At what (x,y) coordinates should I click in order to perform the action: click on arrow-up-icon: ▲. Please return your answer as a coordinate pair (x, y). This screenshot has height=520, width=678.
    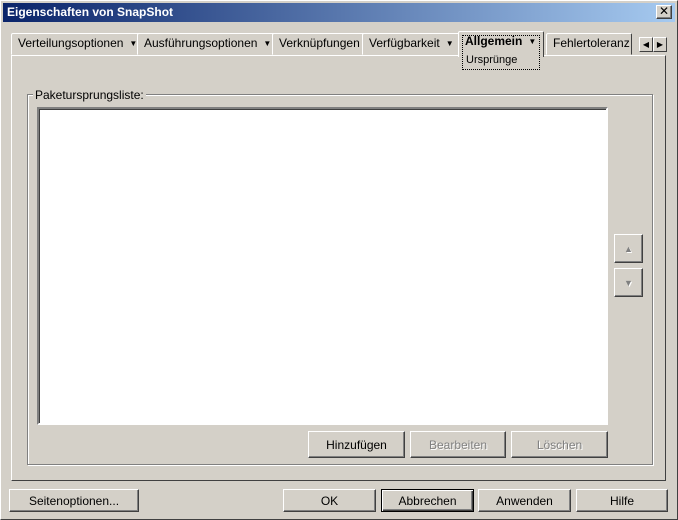
    Looking at the image, I should click on (628, 248).